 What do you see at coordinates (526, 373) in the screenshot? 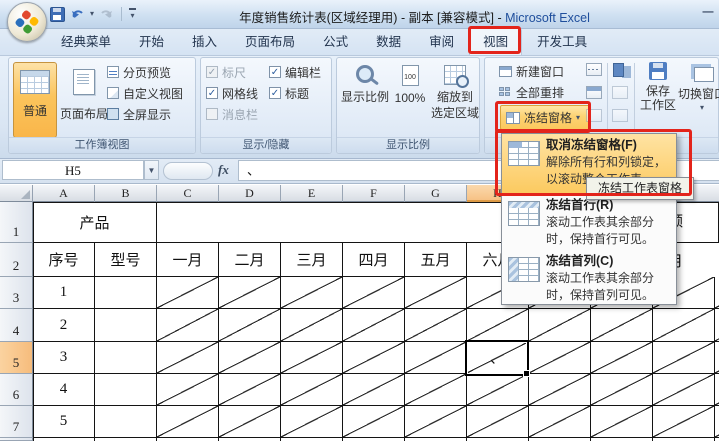
I see `fill-handle` at bounding box center [526, 373].